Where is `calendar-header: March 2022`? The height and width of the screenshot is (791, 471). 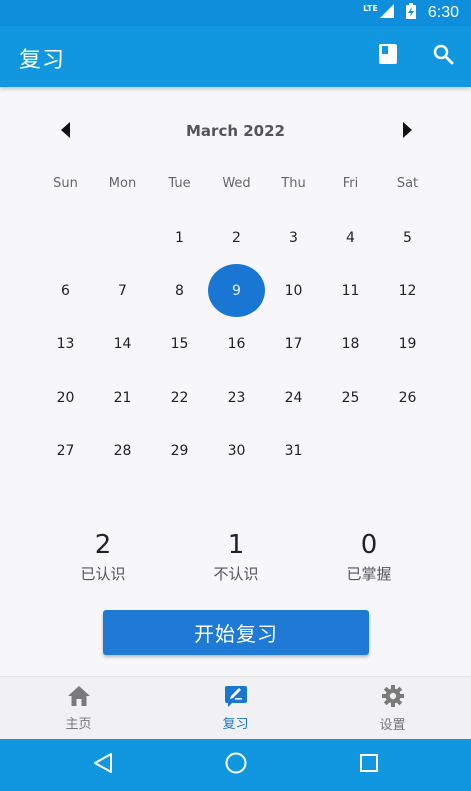
calendar-header: March 2022 is located at coordinates (235, 132).